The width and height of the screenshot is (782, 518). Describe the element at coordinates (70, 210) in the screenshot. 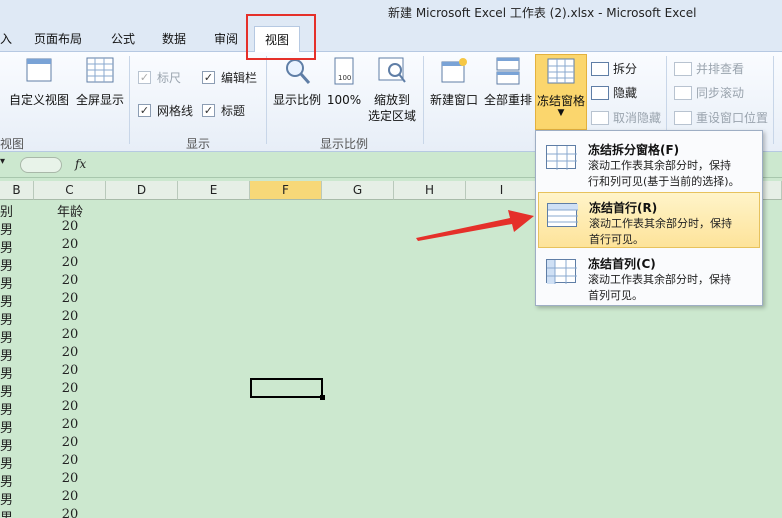

I see `cell: 年龄` at that location.